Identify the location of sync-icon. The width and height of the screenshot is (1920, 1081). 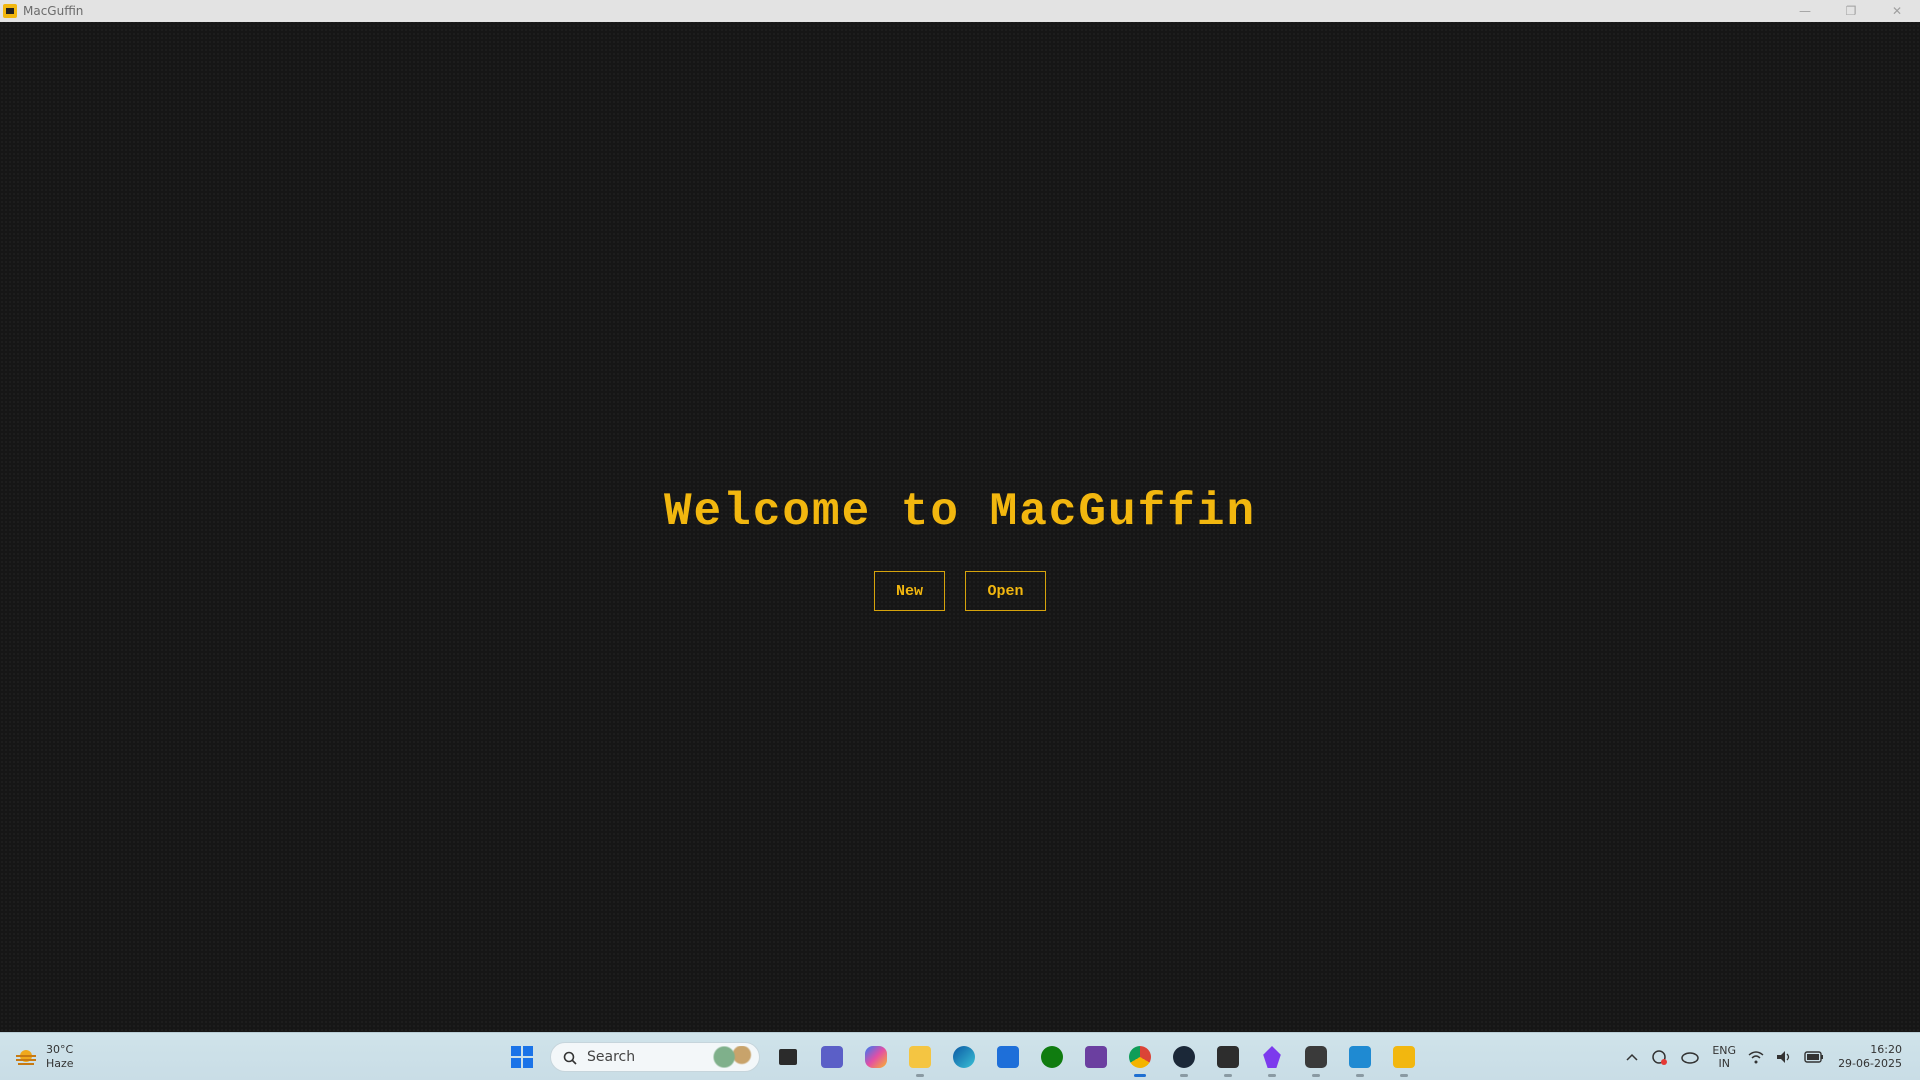
(1659, 1057).